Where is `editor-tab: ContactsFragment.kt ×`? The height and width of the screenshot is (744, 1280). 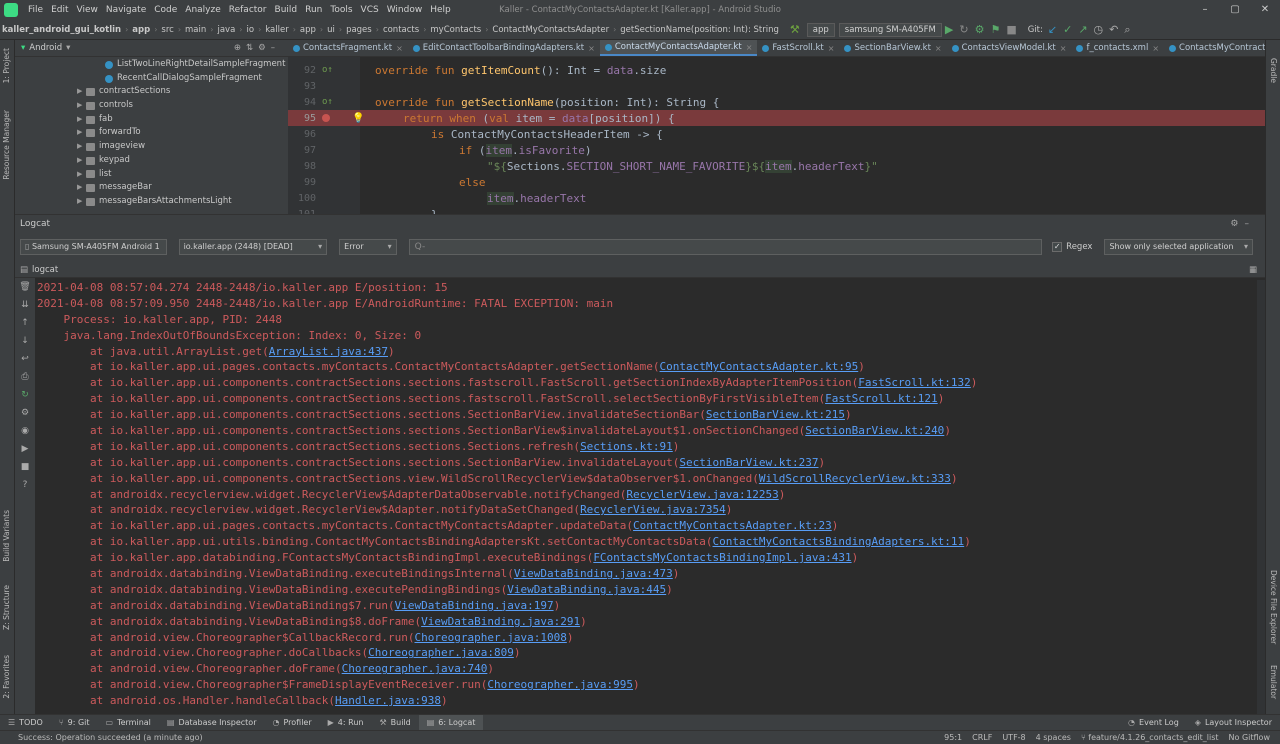 editor-tab: ContactsFragment.kt × is located at coordinates (348, 48).